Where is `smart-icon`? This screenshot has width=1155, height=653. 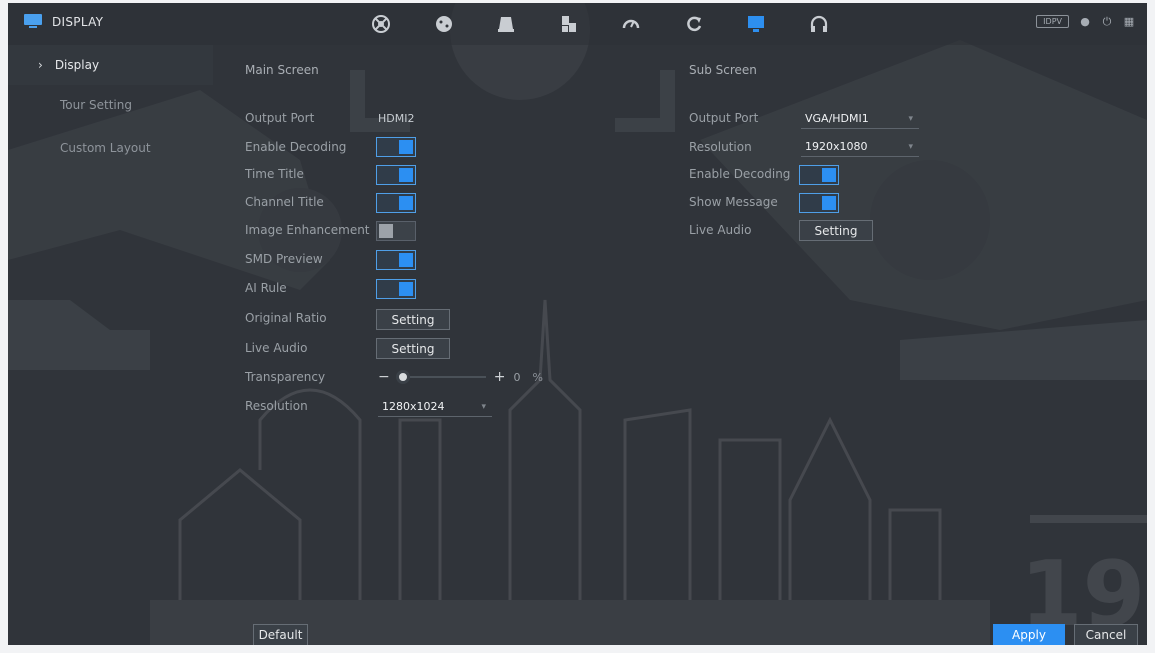
smart-icon is located at coordinates (444, 24).